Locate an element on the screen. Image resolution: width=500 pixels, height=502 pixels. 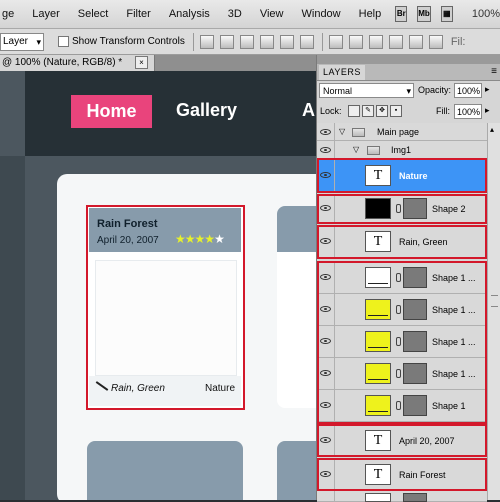
layer-name: Shape 2 is located at coordinates (449, 209).